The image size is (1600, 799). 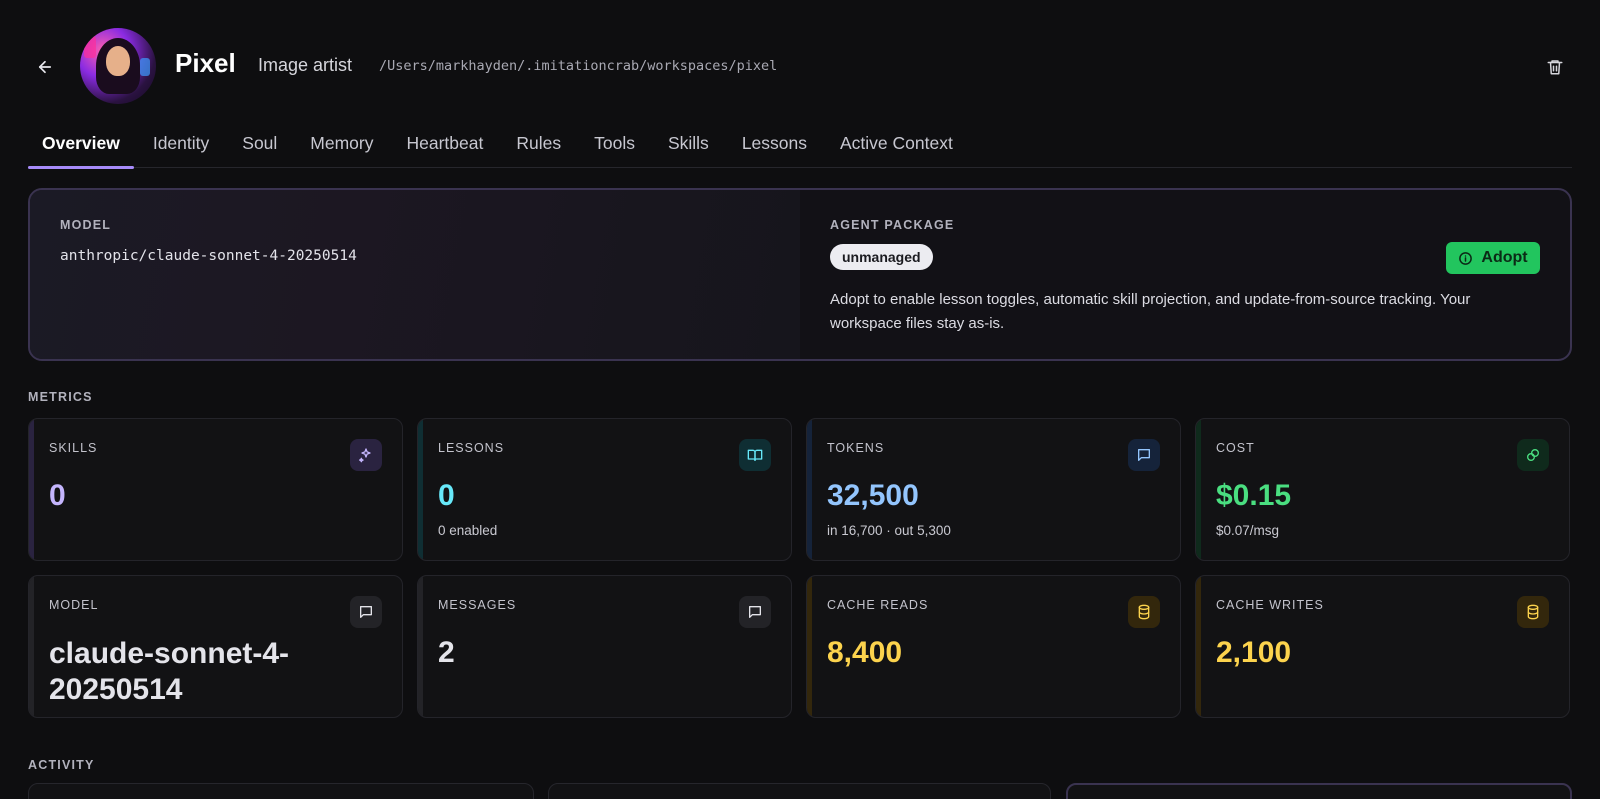 What do you see at coordinates (873, 495) in the screenshot?
I see `metric-value: 32,500` at bounding box center [873, 495].